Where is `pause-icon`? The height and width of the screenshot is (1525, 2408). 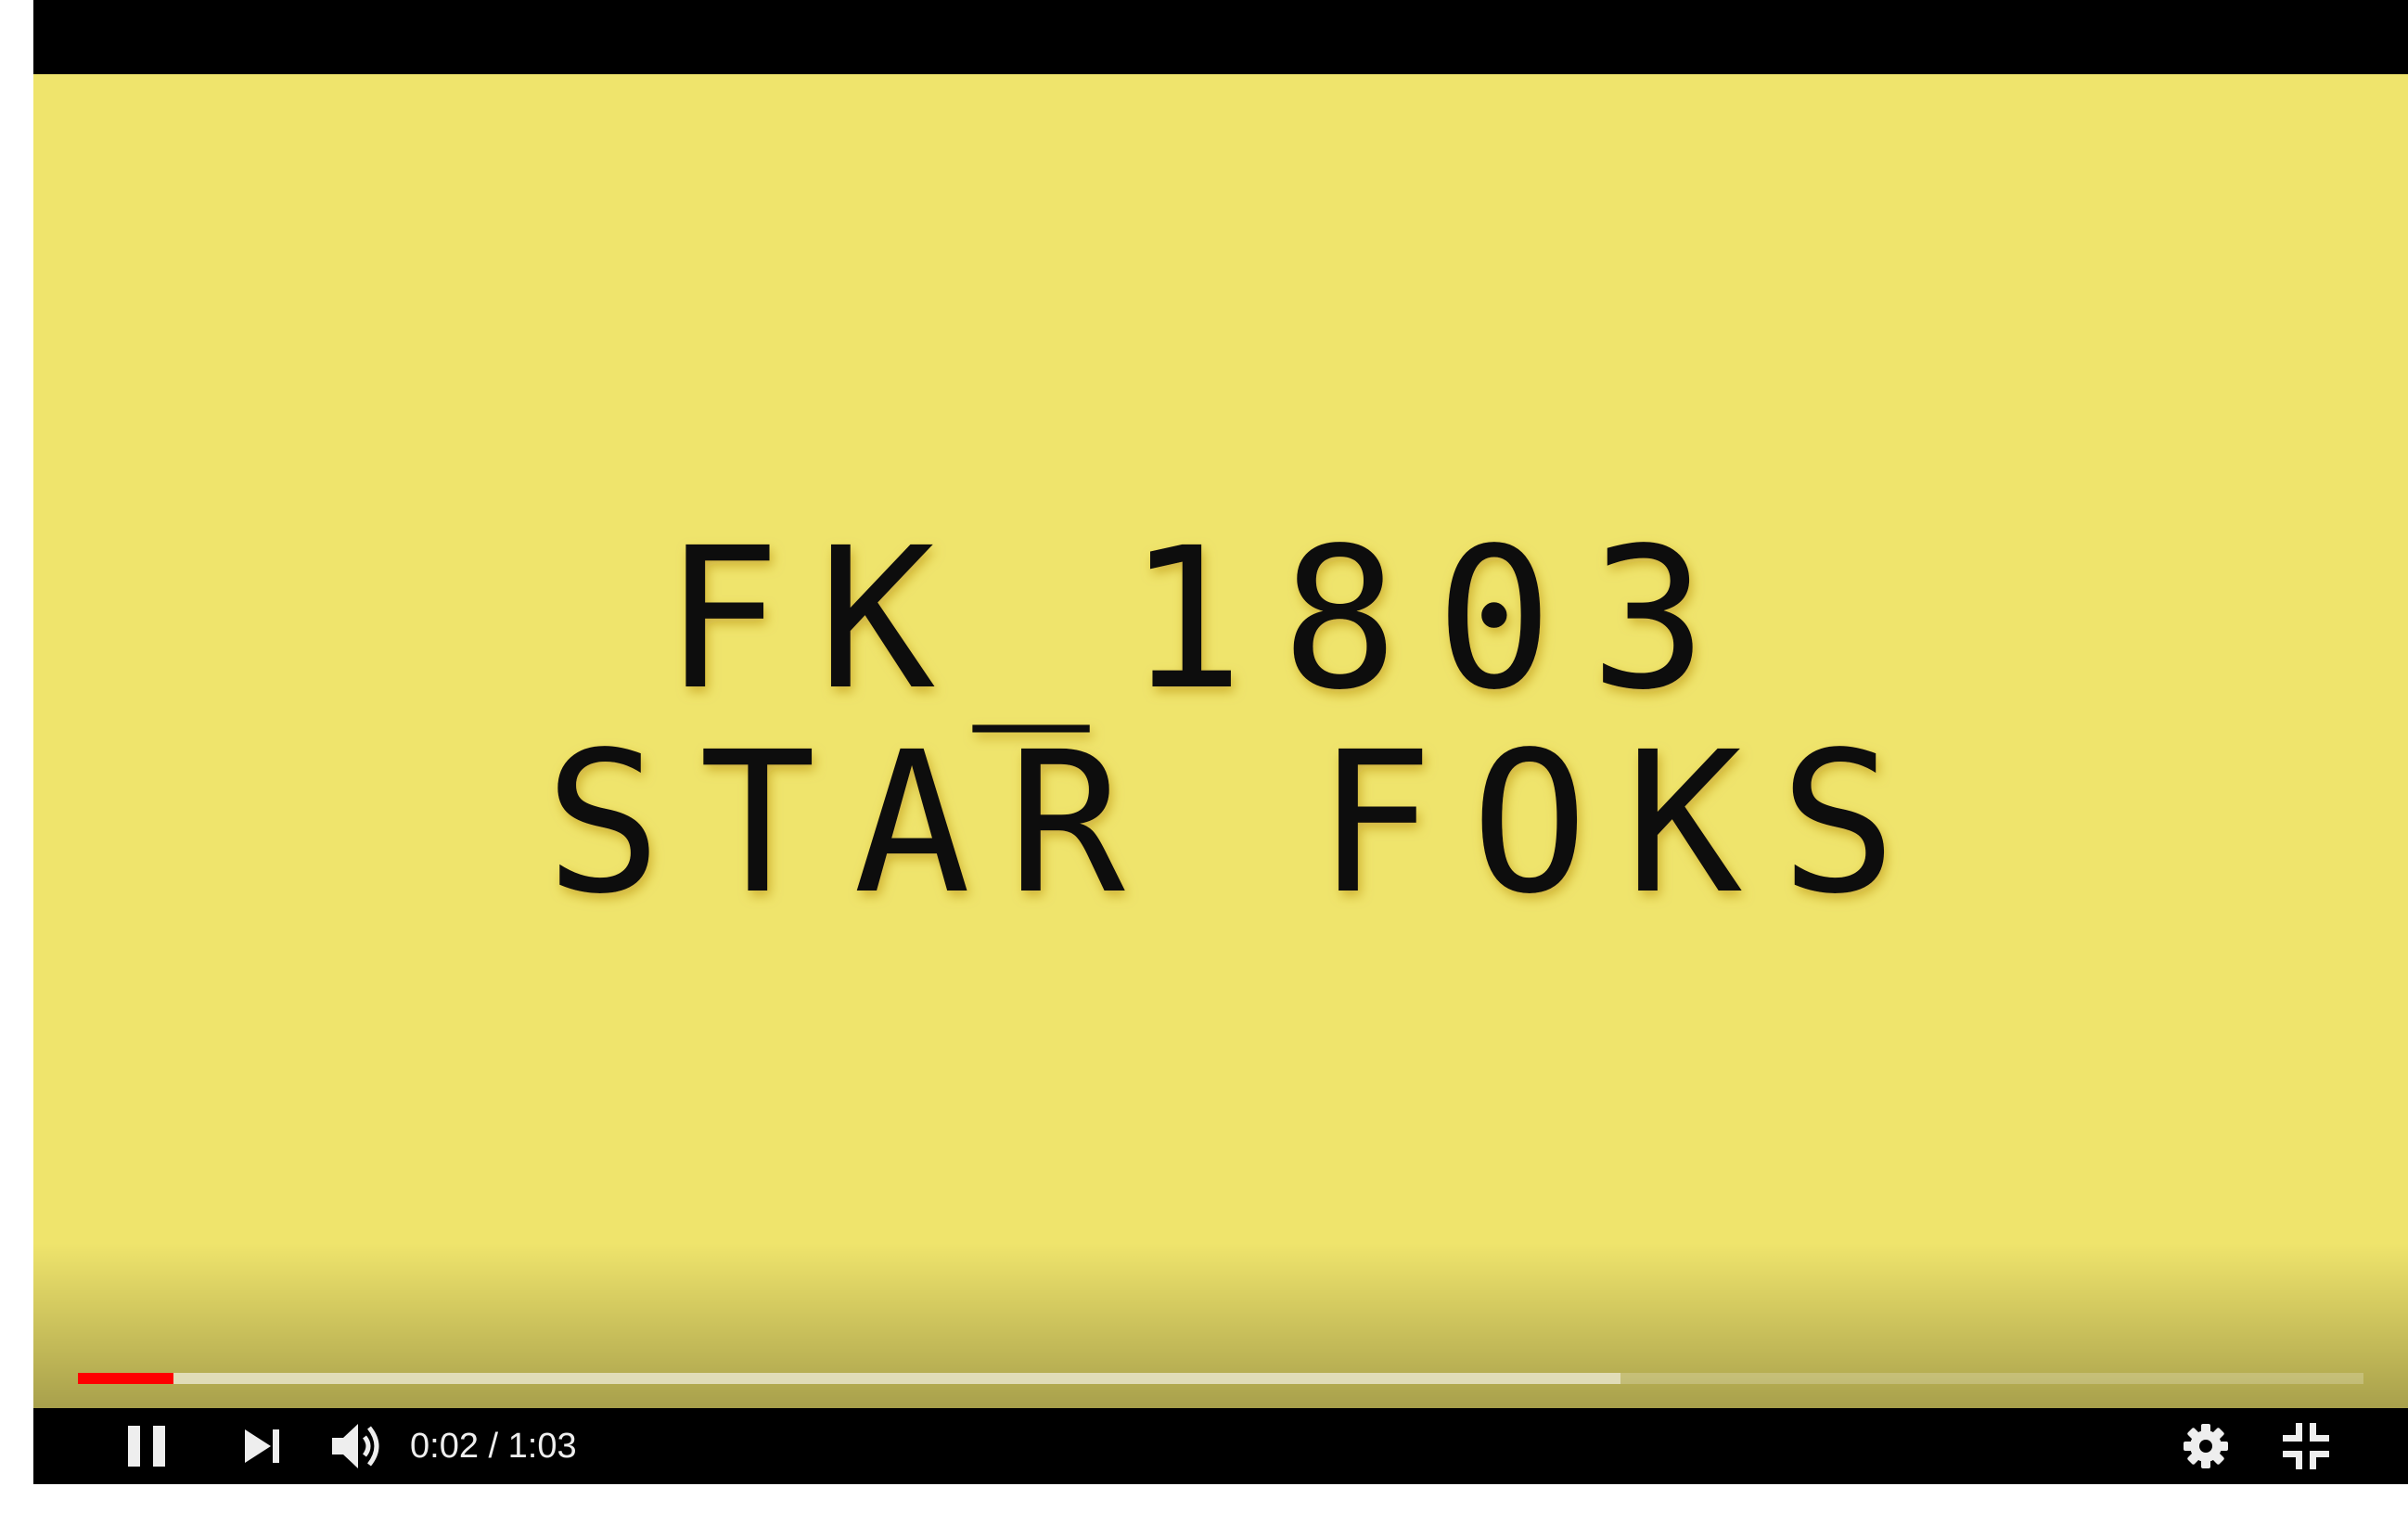 pause-icon is located at coordinates (146, 1447).